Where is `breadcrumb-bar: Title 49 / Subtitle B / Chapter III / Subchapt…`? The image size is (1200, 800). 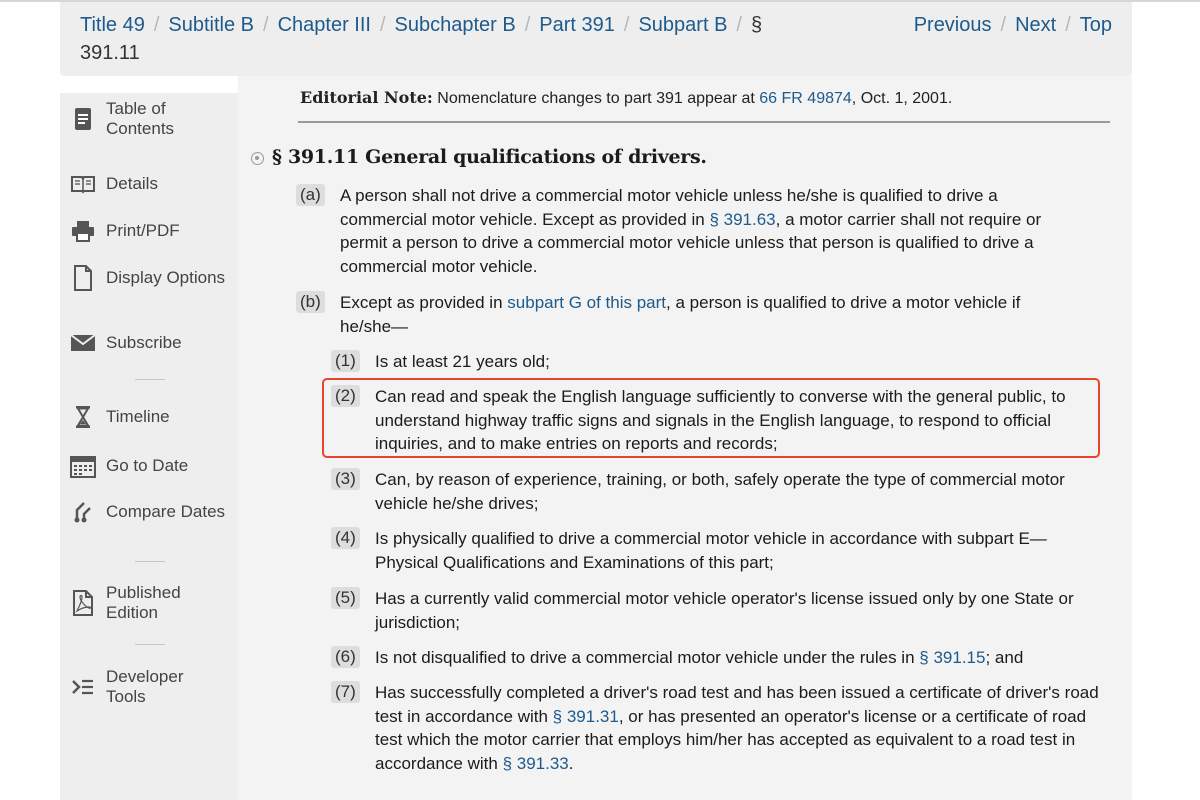 breadcrumb-bar: Title 49 / Subtitle B / Chapter III / Subchapt… is located at coordinates (596, 39).